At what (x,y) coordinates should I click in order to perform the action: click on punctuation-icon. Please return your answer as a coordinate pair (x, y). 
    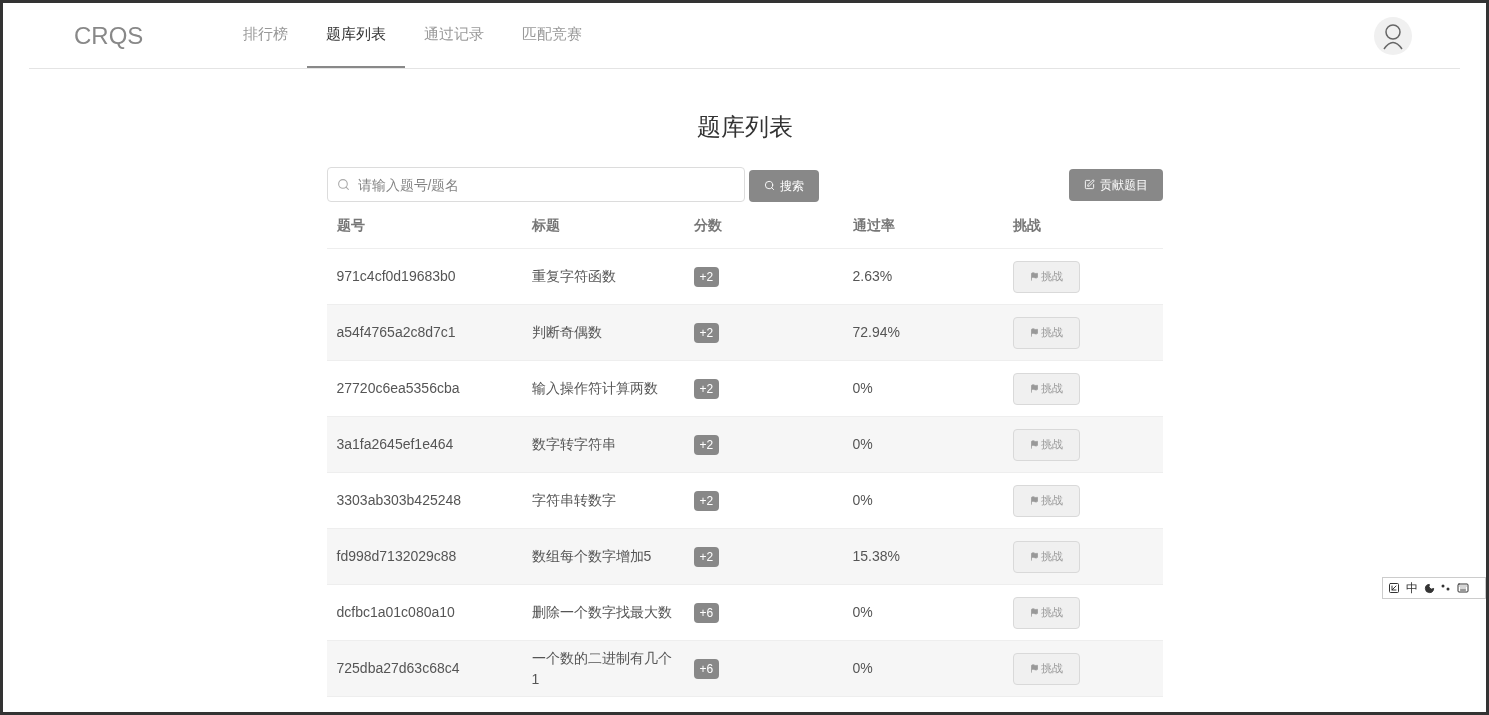
    Looking at the image, I should click on (1446, 588).